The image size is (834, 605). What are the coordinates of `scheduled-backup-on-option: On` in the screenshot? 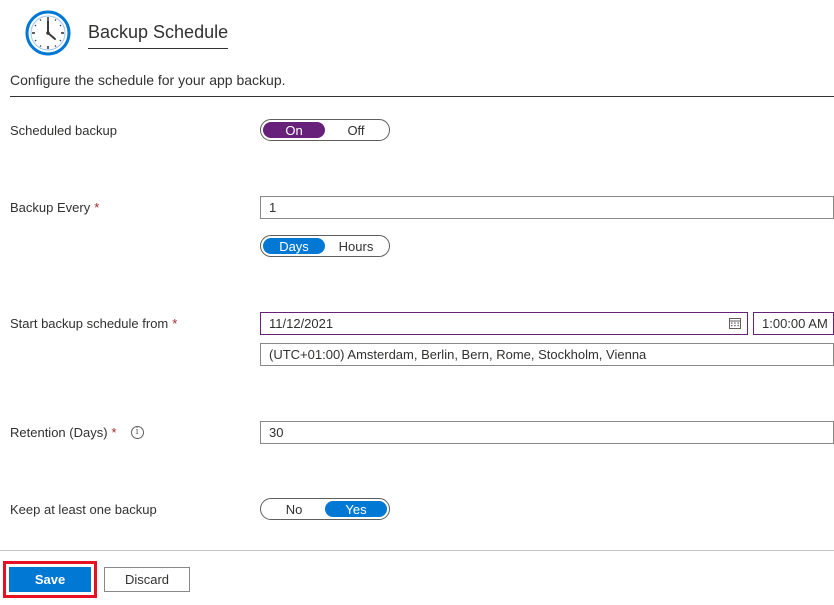 It's located at (294, 130).